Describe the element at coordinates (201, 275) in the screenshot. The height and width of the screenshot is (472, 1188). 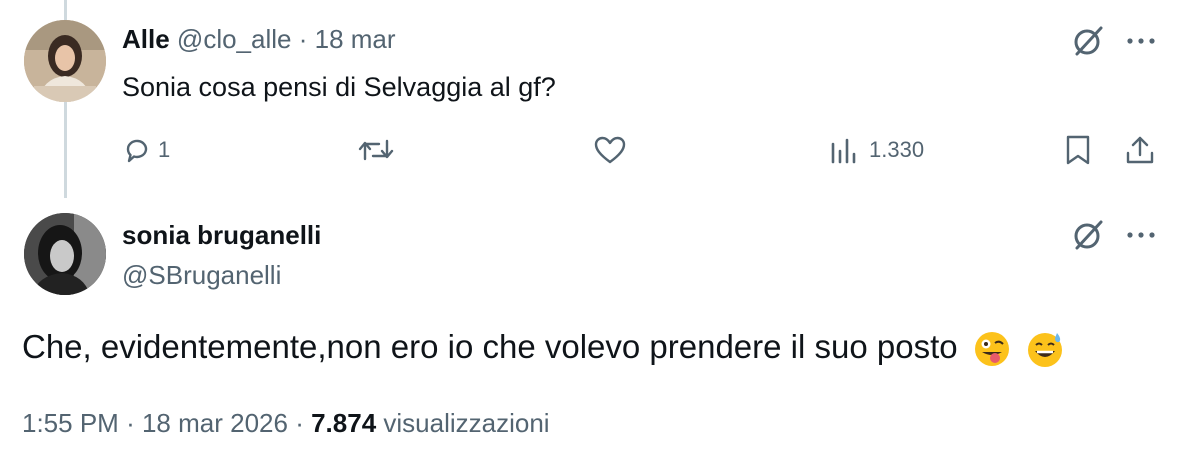
I see `author-handle: @SBruganelli` at that location.